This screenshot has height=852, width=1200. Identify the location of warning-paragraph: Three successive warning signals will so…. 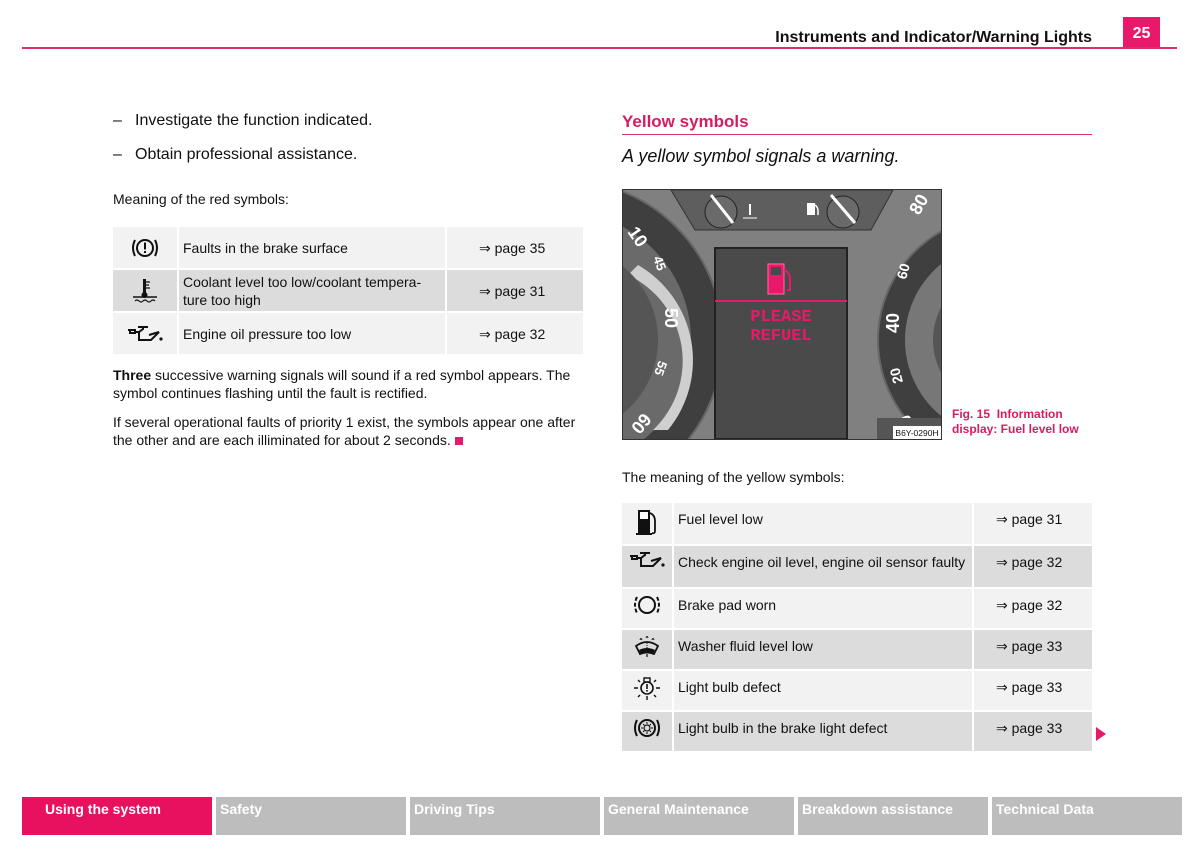
(349, 384).